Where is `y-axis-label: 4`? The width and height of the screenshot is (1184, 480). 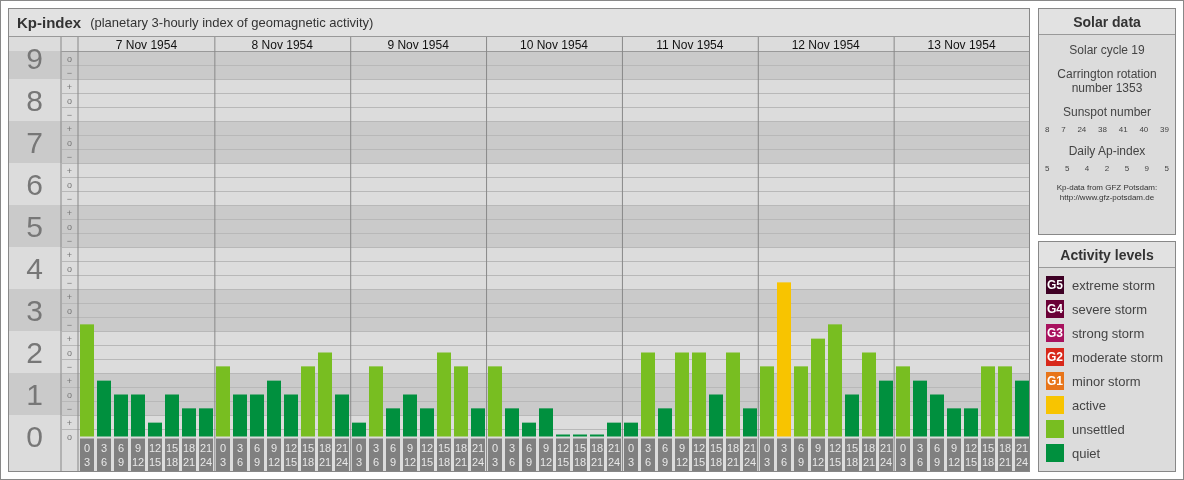
y-axis-label: 4 is located at coordinates (34, 268).